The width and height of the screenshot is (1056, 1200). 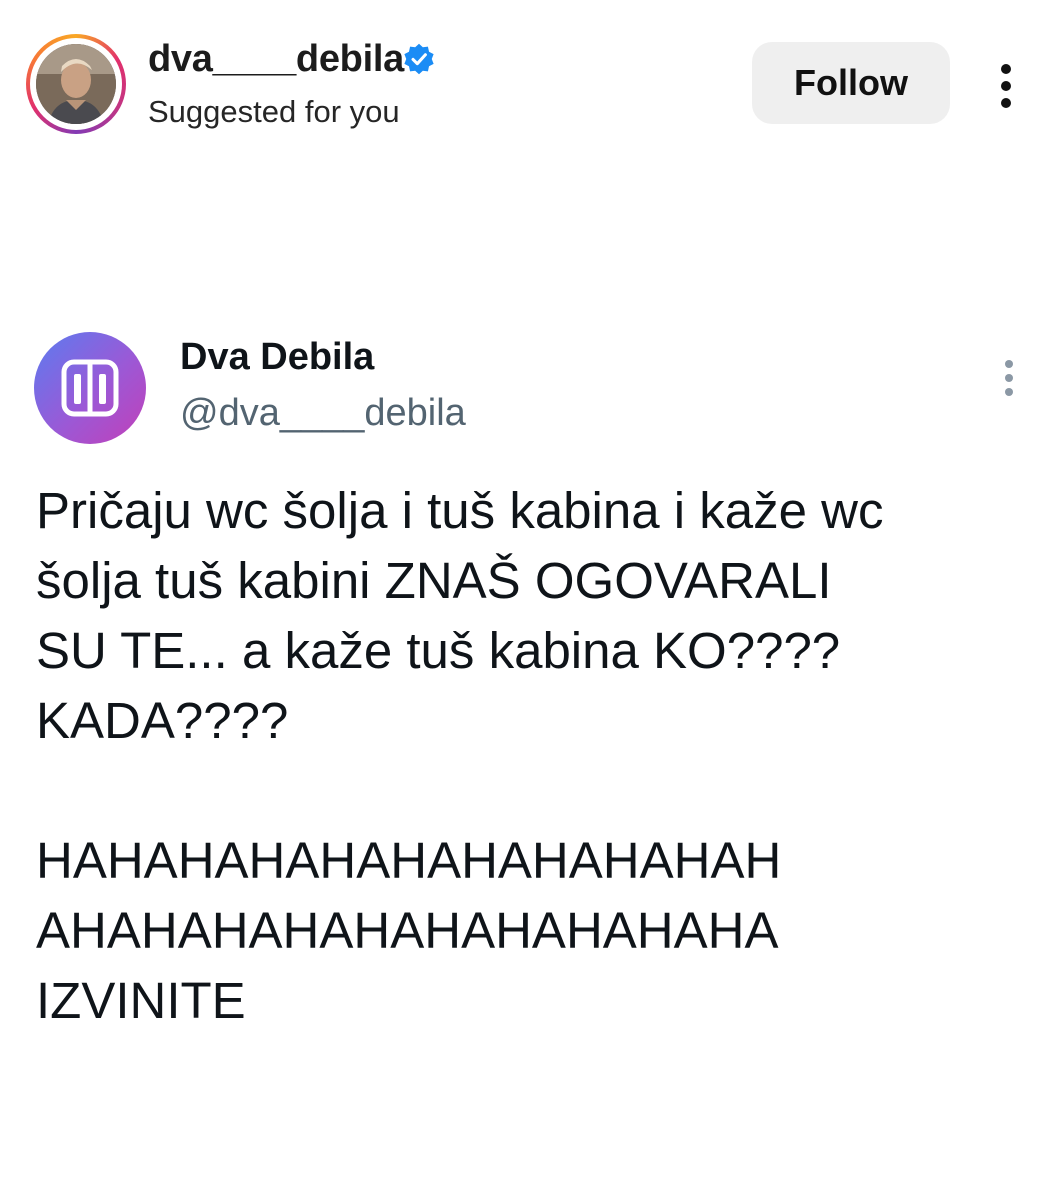 What do you see at coordinates (277, 357) in the screenshot?
I see `tweet-display-name: Dva Debila` at bounding box center [277, 357].